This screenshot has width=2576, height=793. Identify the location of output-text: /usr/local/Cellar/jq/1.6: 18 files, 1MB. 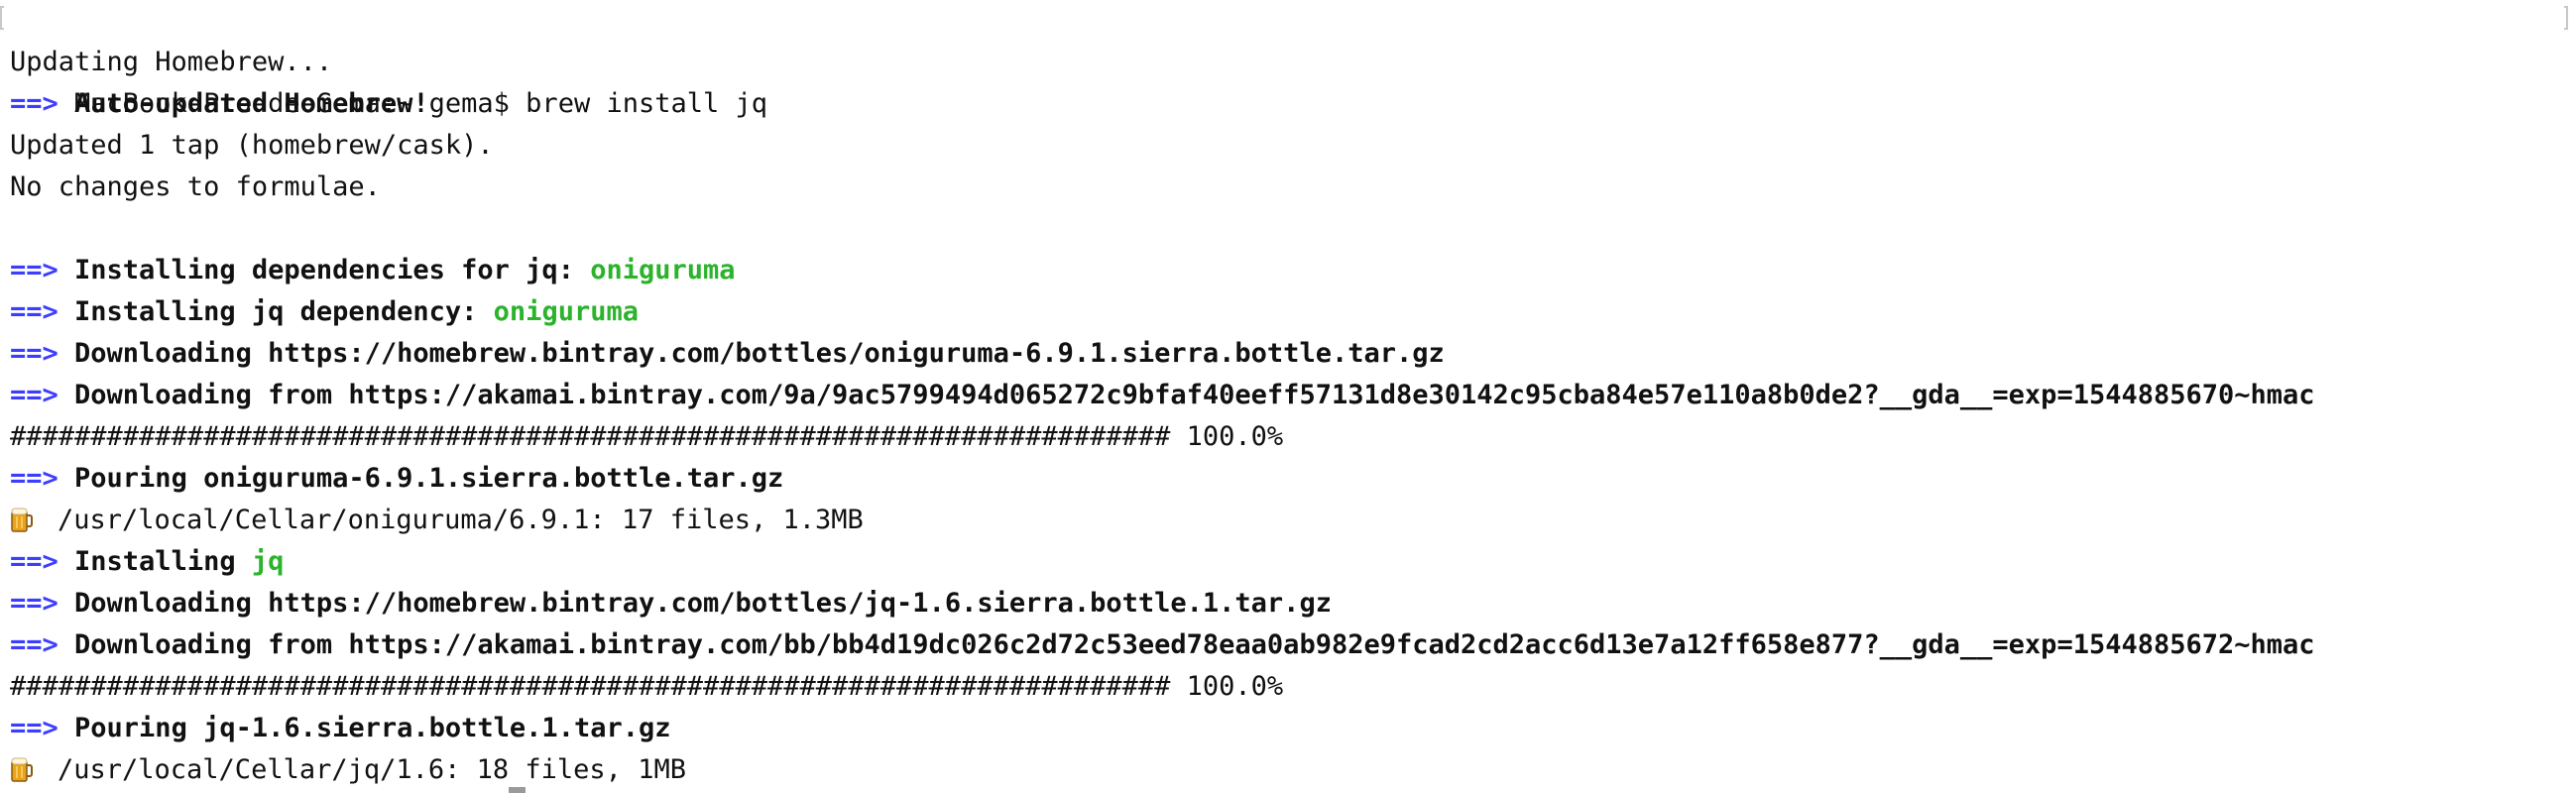
(372, 769).